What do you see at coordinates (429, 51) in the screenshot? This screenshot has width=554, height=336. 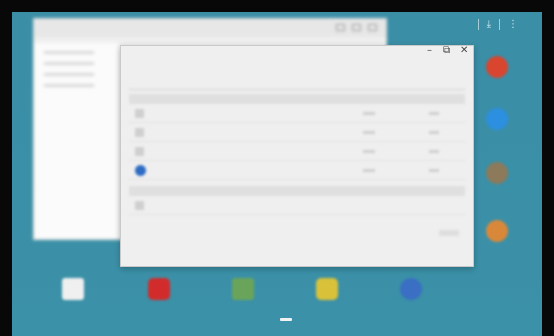 I see `minimize-button: –` at bounding box center [429, 51].